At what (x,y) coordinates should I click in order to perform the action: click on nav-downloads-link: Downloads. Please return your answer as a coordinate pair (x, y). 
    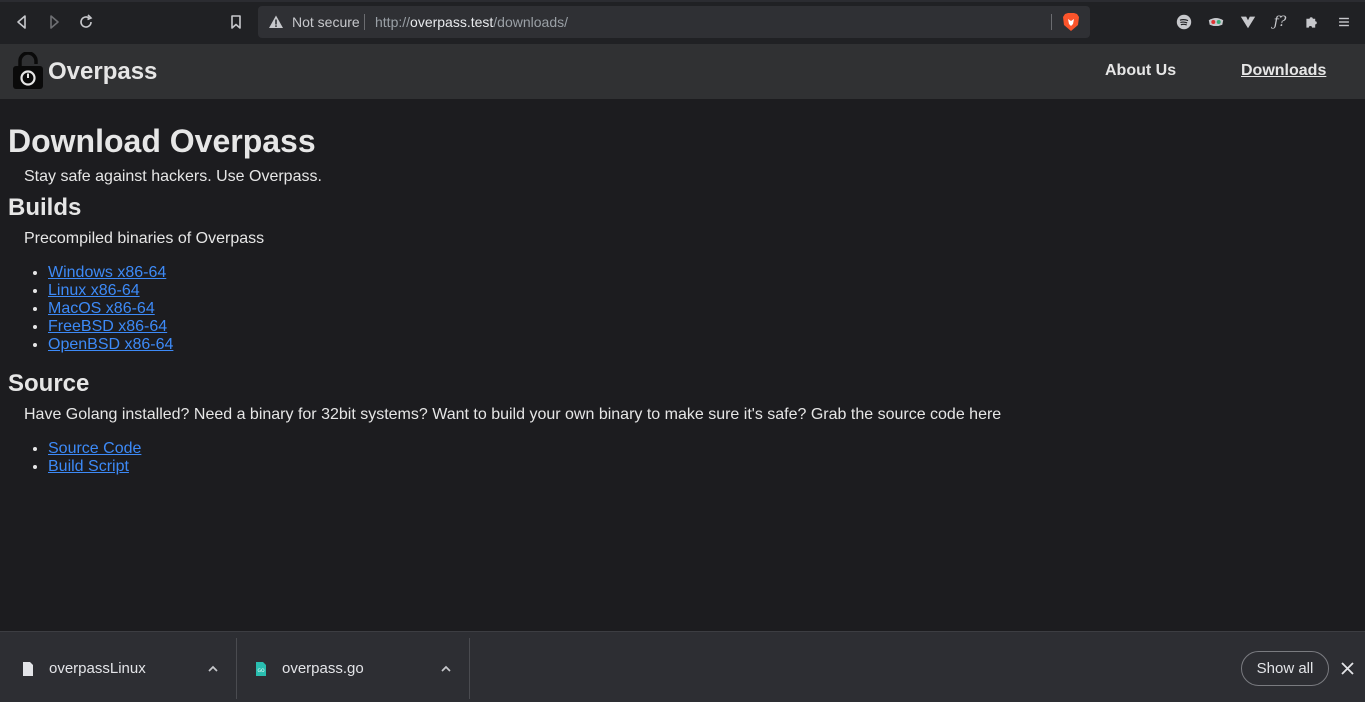
    Looking at the image, I should click on (1283, 71).